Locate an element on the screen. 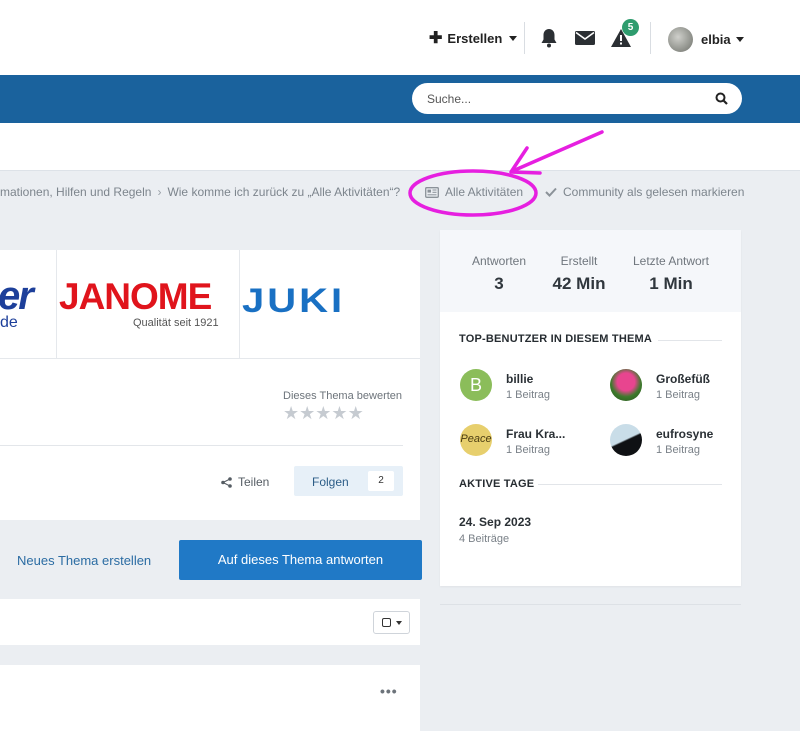 This screenshot has width=800, height=731. stat-value: 42 Min is located at coordinates (579, 283).